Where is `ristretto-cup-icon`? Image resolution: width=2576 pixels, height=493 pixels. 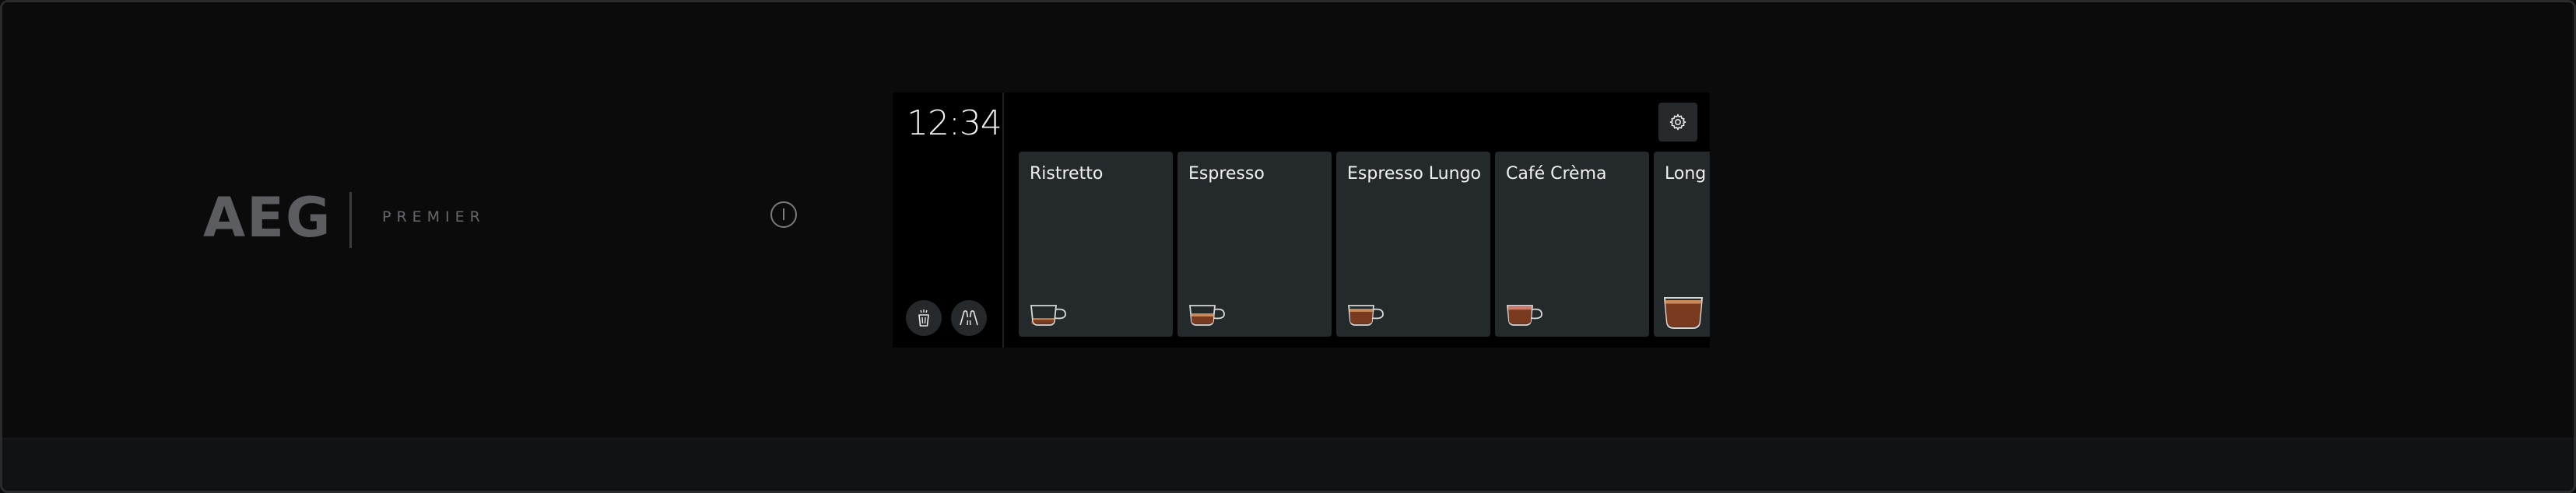 ristretto-cup-icon is located at coordinates (1048, 315).